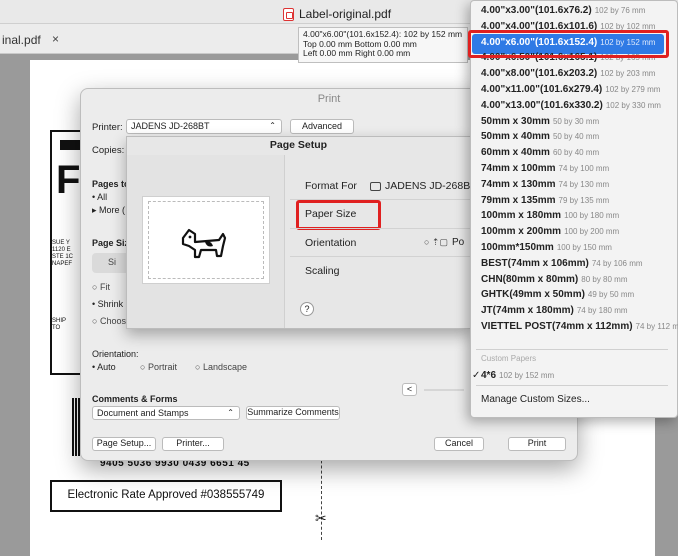  What do you see at coordinates (568, 44) in the screenshot?
I see `selected-item-highlight-box` at bounding box center [568, 44].